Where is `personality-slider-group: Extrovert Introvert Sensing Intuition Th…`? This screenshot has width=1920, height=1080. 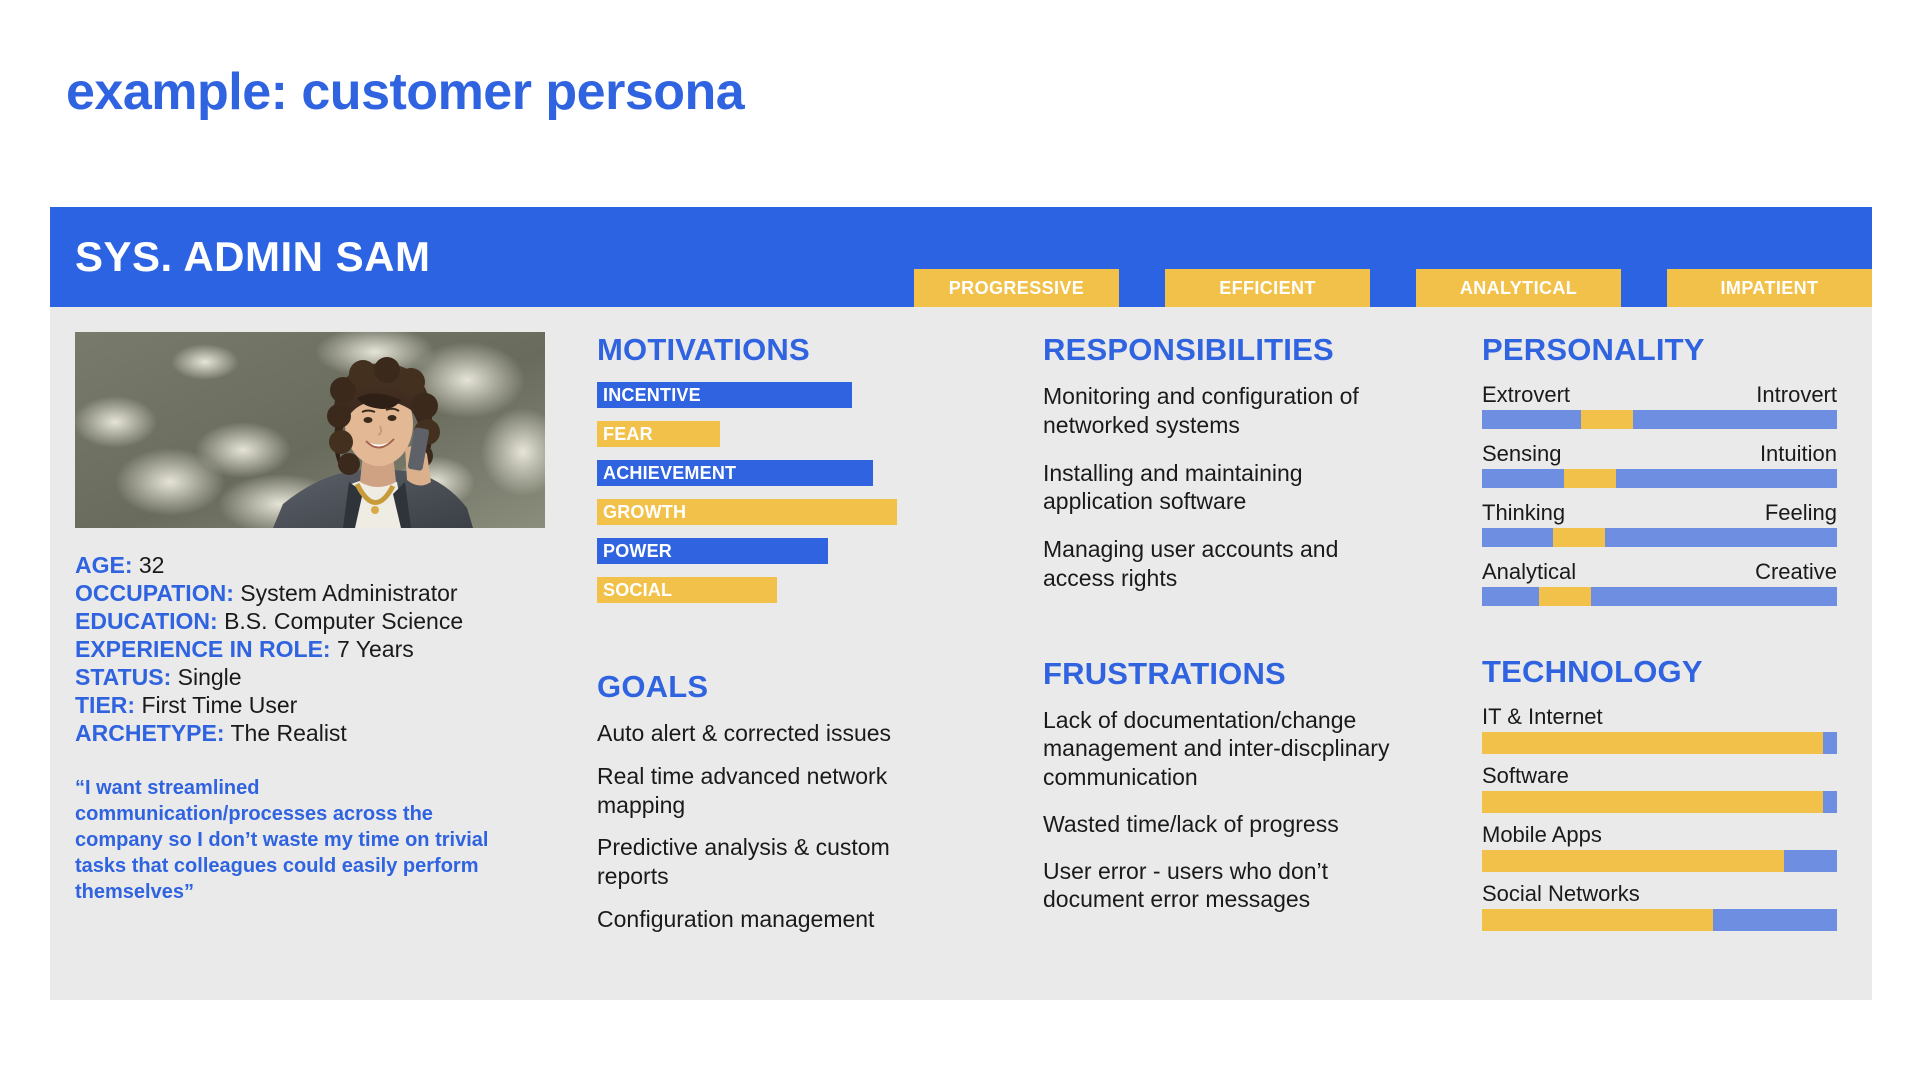 personality-slider-group: Extrovert Introvert Sensing Intuition Th… is located at coordinates (1671, 494).